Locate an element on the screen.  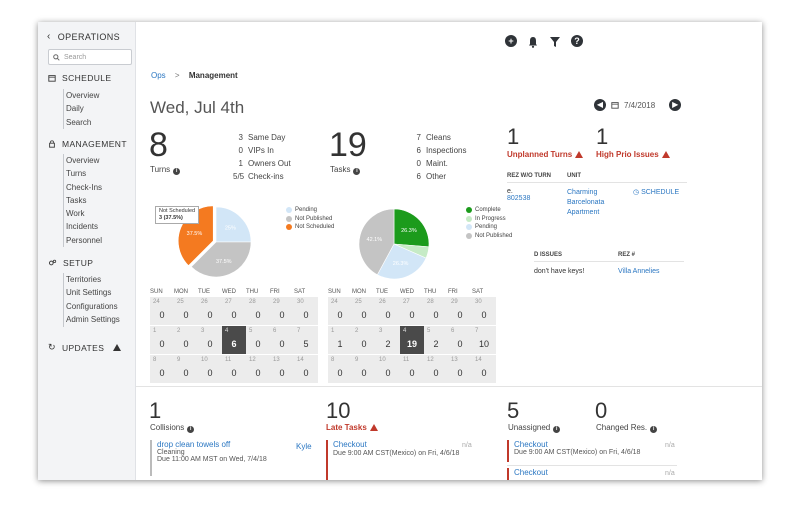
sidebar-item-tasks: Tasks is located at coordinates (83, 200).